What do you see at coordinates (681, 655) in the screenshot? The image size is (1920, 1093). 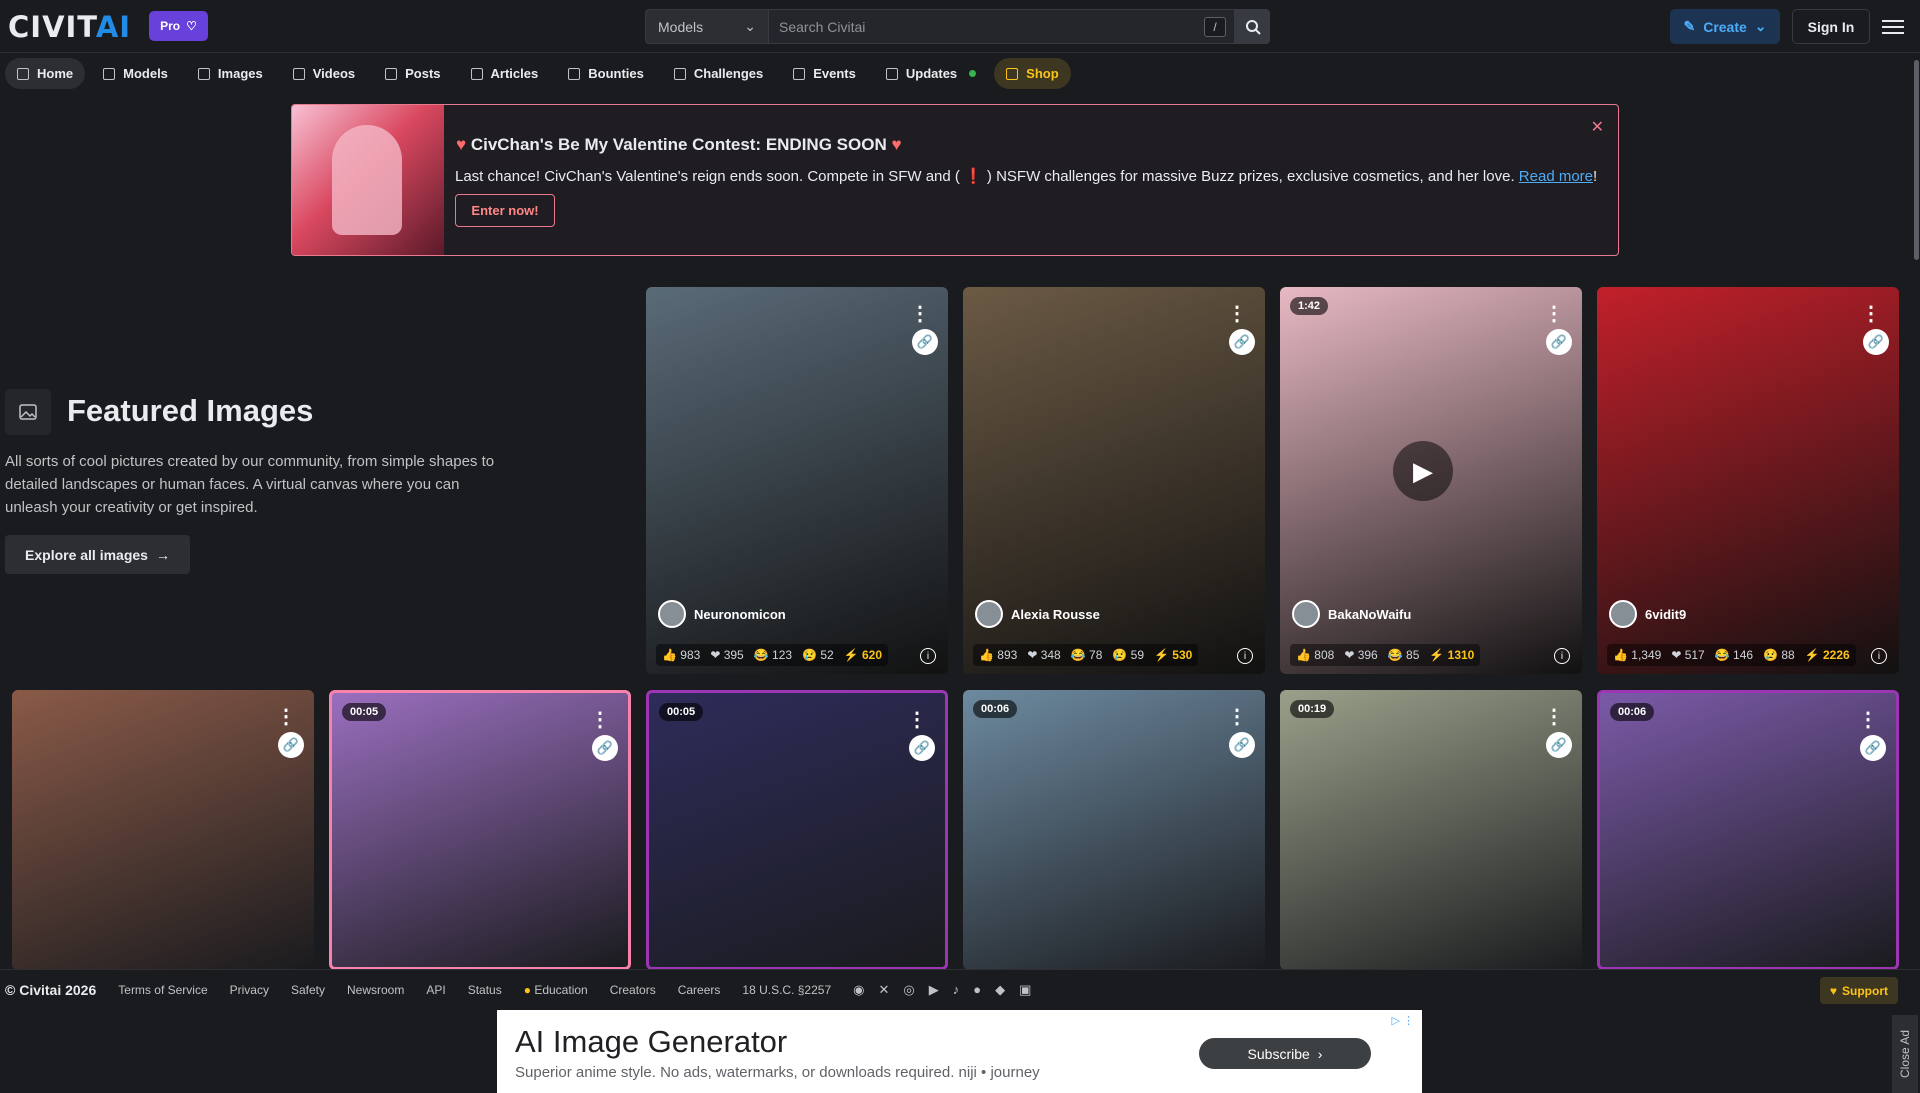 I see `like-count: 👍 983` at bounding box center [681, 655].